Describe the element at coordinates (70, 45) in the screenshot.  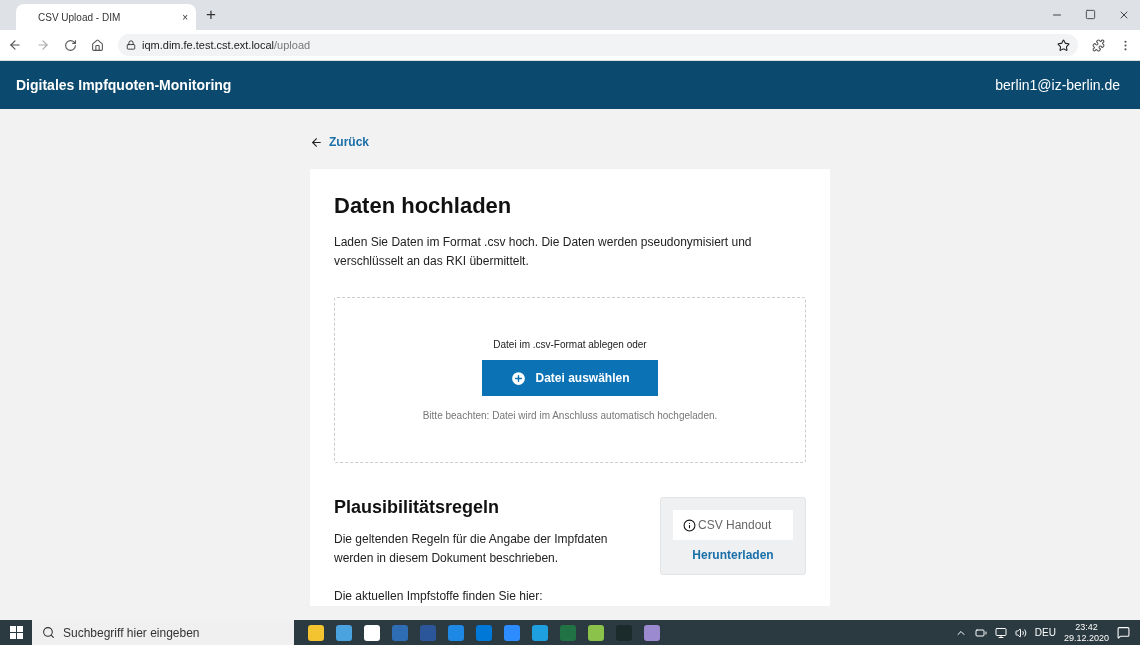
I see `reload-icon` at that location.